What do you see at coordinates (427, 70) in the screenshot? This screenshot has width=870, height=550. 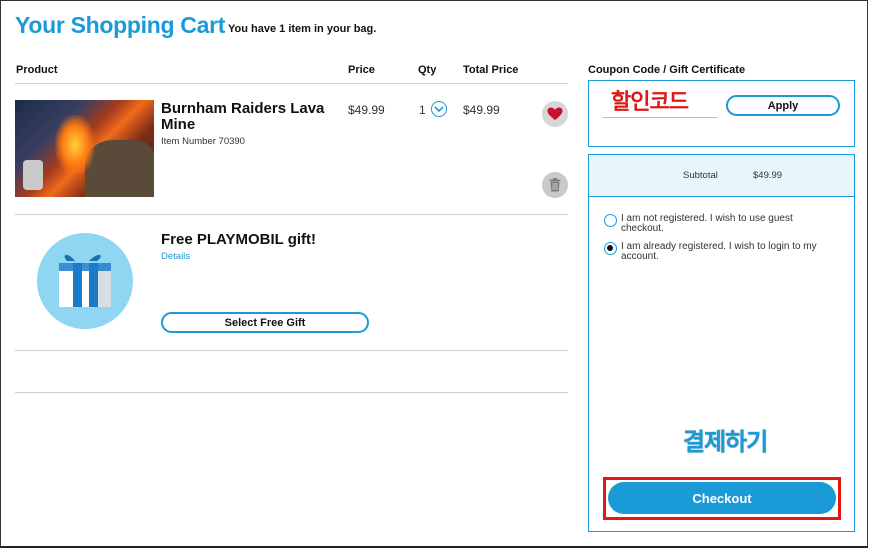 I see `column-header-qty: Qty` at bounding box center [427, 70].